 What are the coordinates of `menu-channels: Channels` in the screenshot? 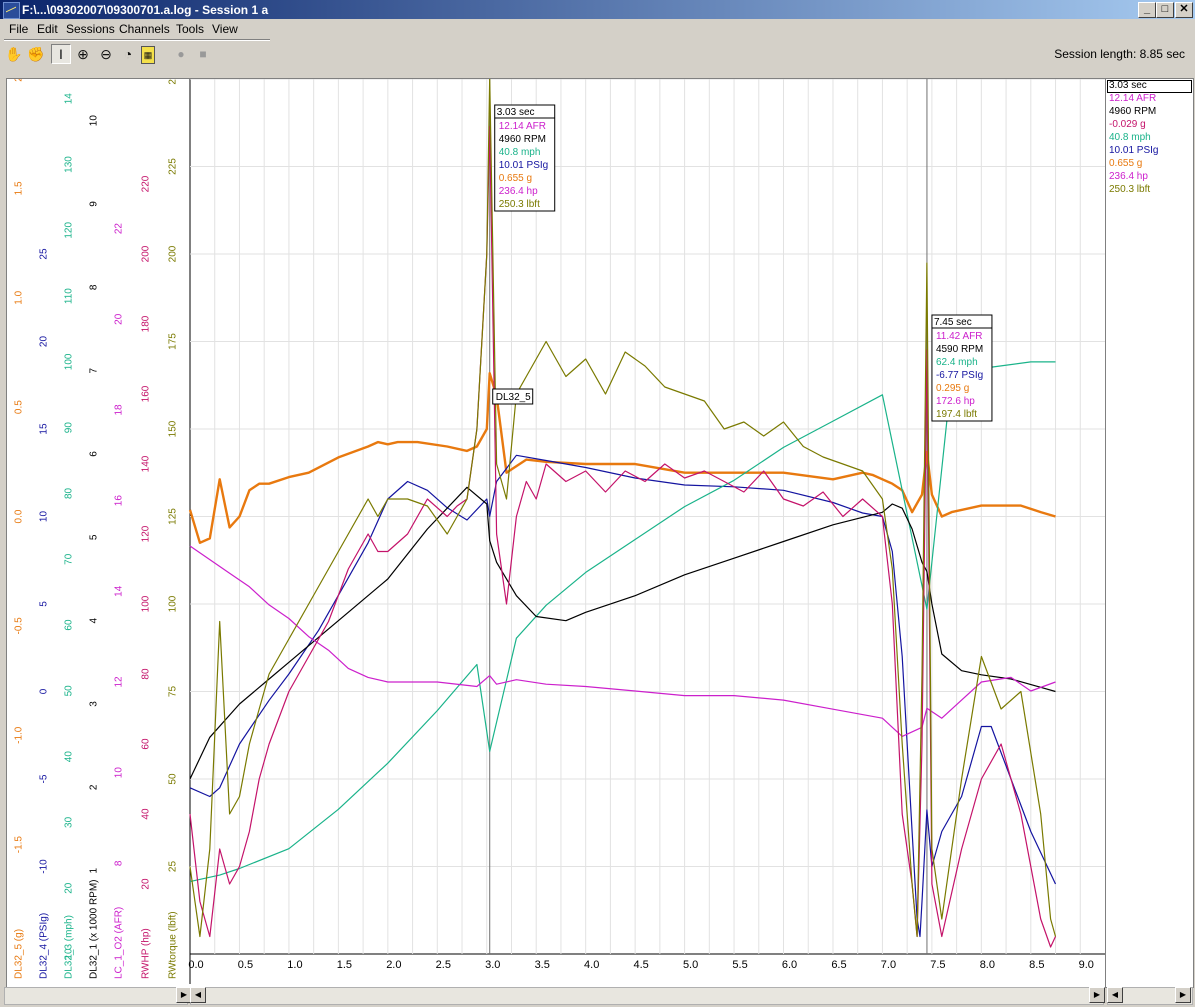 It's located at (144, 29).